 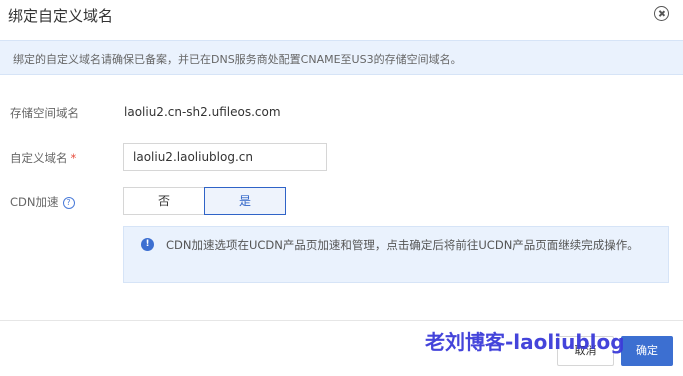 What do you see at coordinates (34, 202) in the screenshot?
I see `cdn-label: CDN加速` at bounding box center [34, 202].